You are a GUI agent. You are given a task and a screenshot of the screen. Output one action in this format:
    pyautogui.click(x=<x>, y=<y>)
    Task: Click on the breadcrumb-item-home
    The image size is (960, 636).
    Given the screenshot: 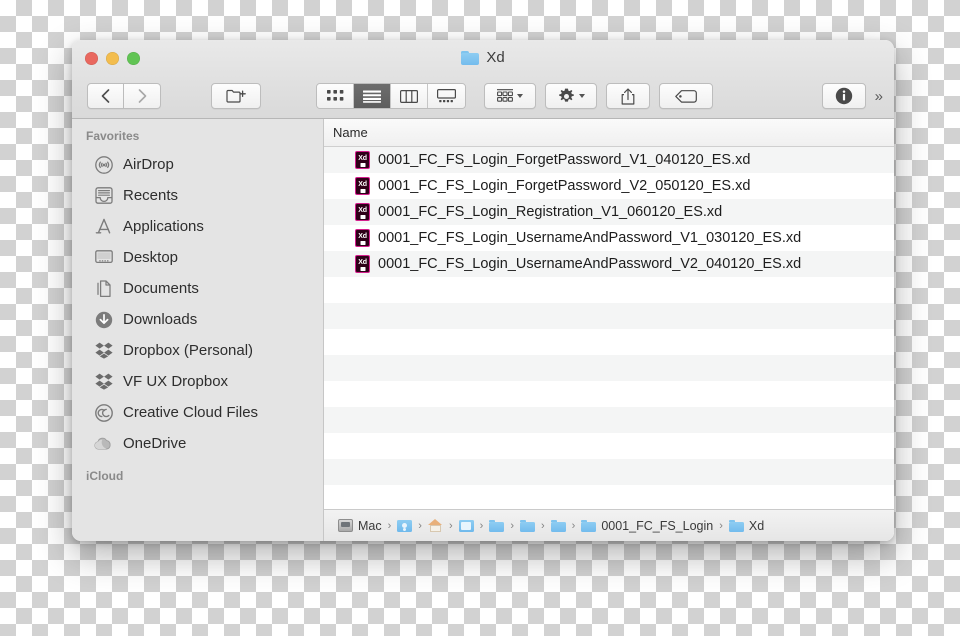 What is the action you would take?
    pyautogui.click(x=435, y=525)
    